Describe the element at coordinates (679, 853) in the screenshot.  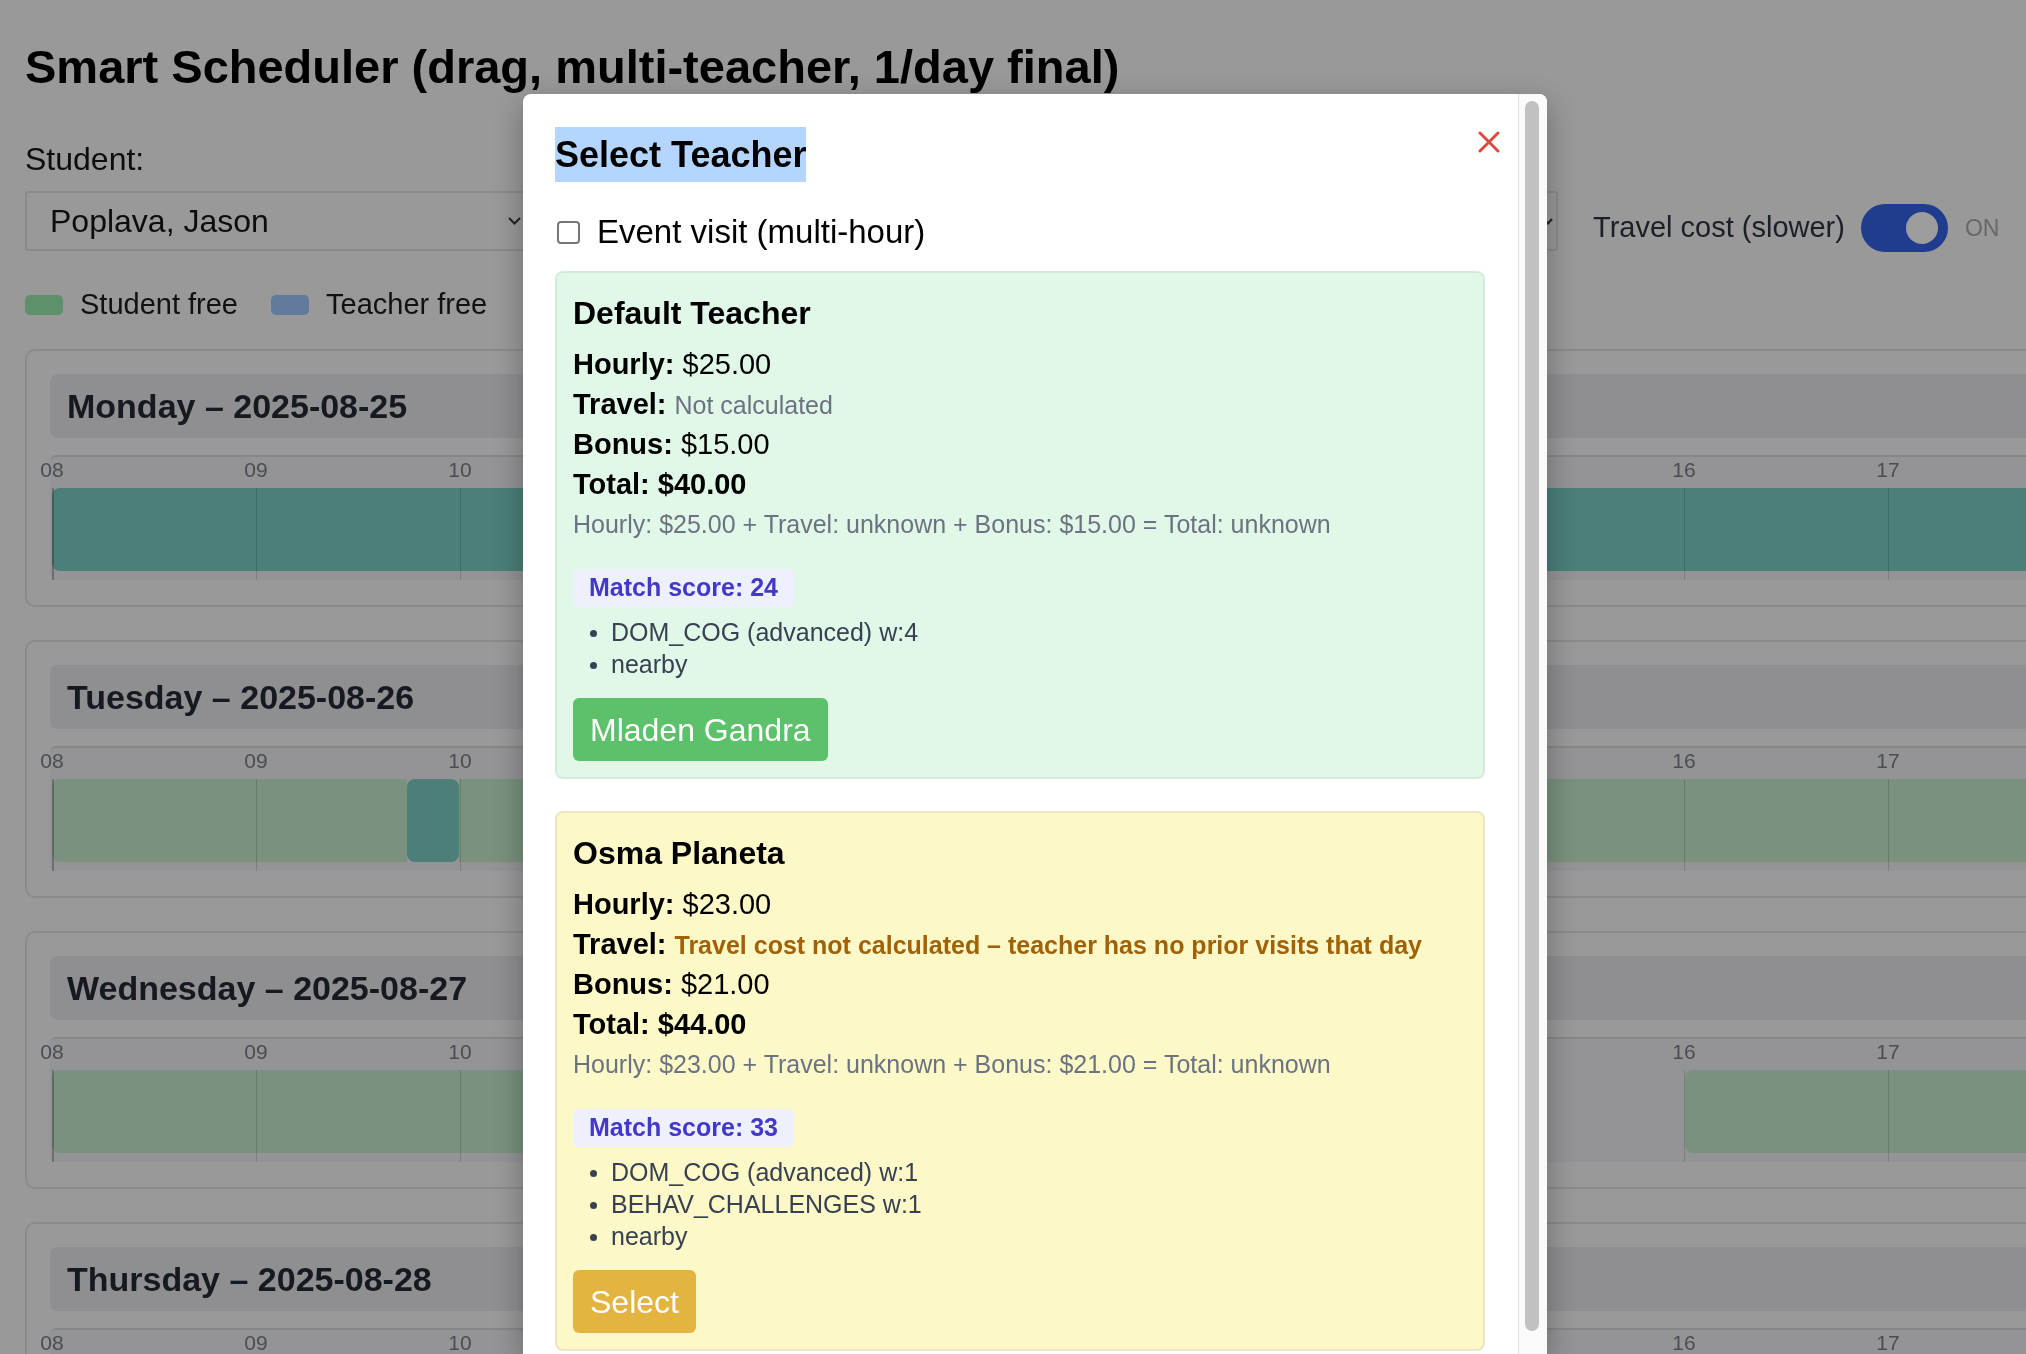
I see `teacher-name: Osma Planeta` at that location.